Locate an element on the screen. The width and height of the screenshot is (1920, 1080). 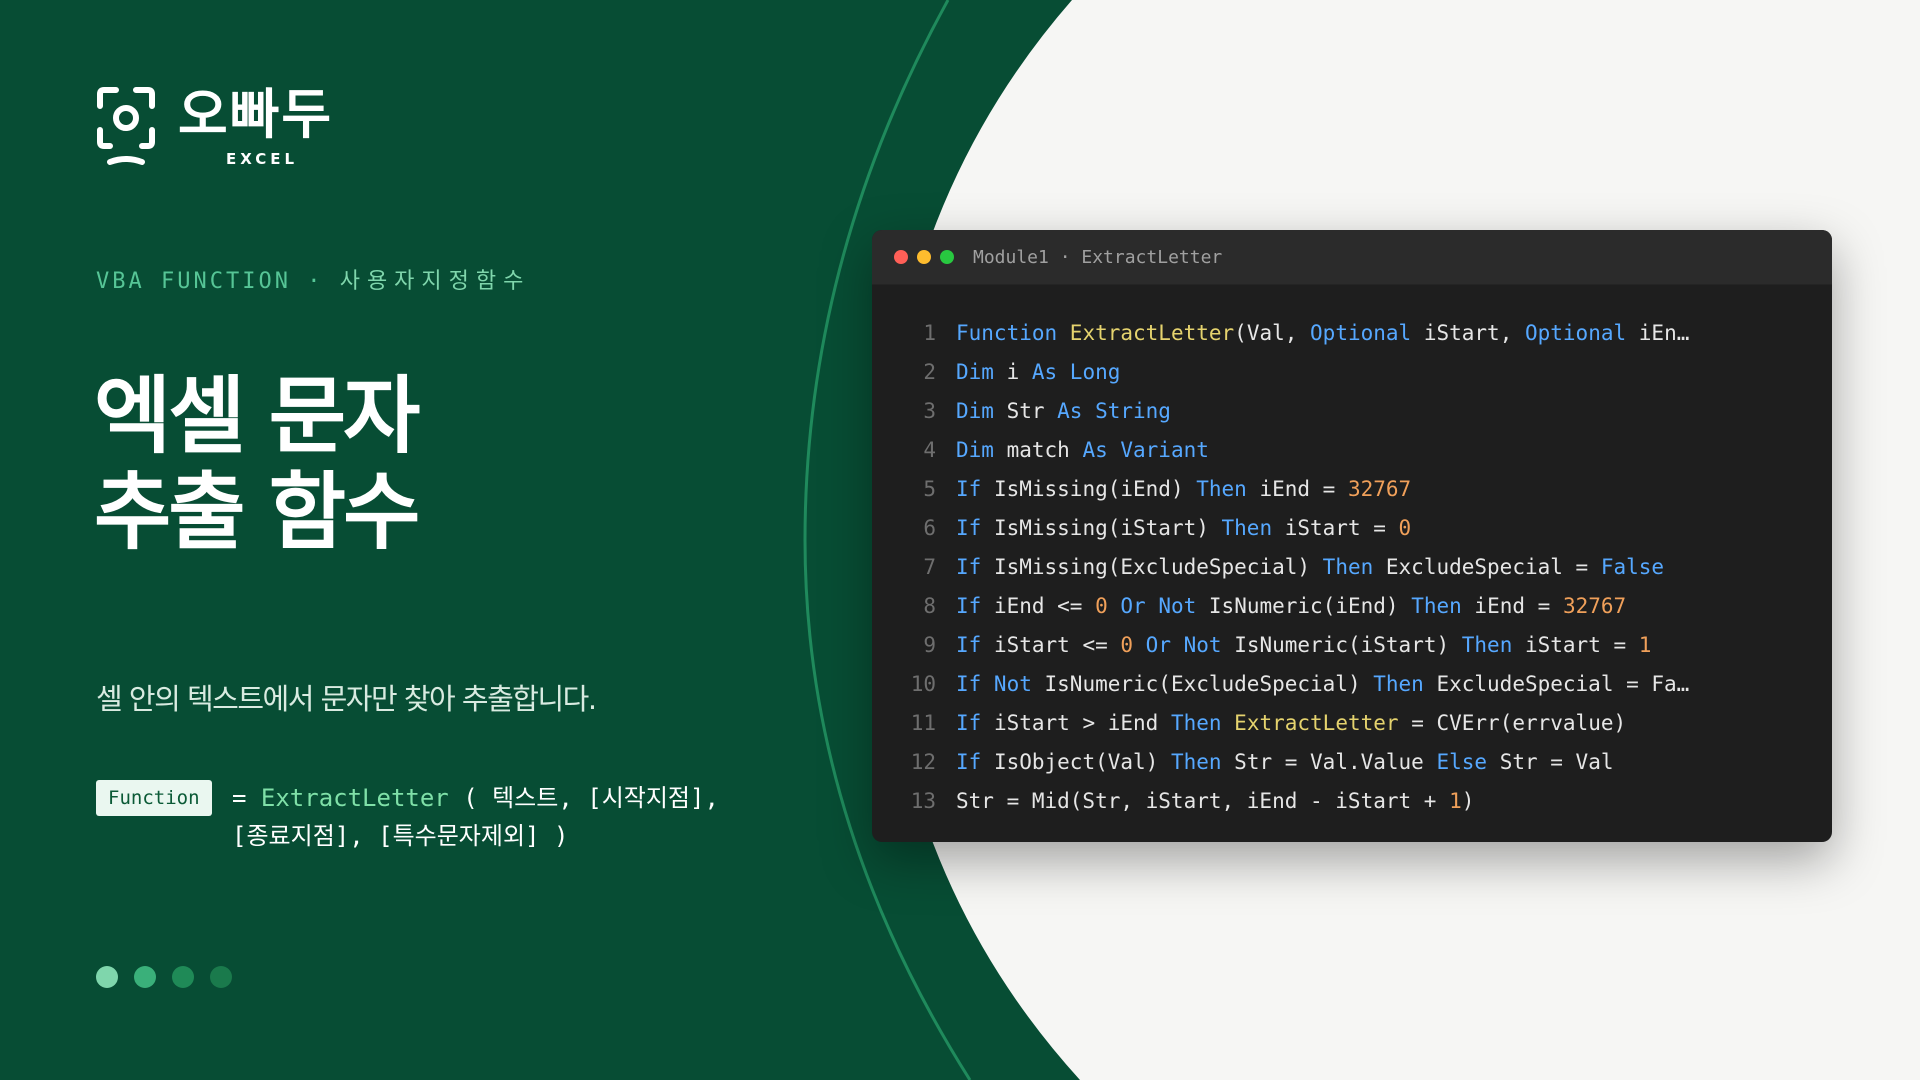
code-token: iStart <= is located at coordinates (1057, 645).